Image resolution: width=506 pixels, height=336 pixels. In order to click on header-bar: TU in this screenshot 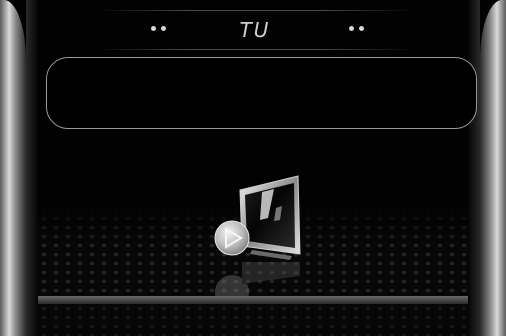, I will do `click(255, 30)`.